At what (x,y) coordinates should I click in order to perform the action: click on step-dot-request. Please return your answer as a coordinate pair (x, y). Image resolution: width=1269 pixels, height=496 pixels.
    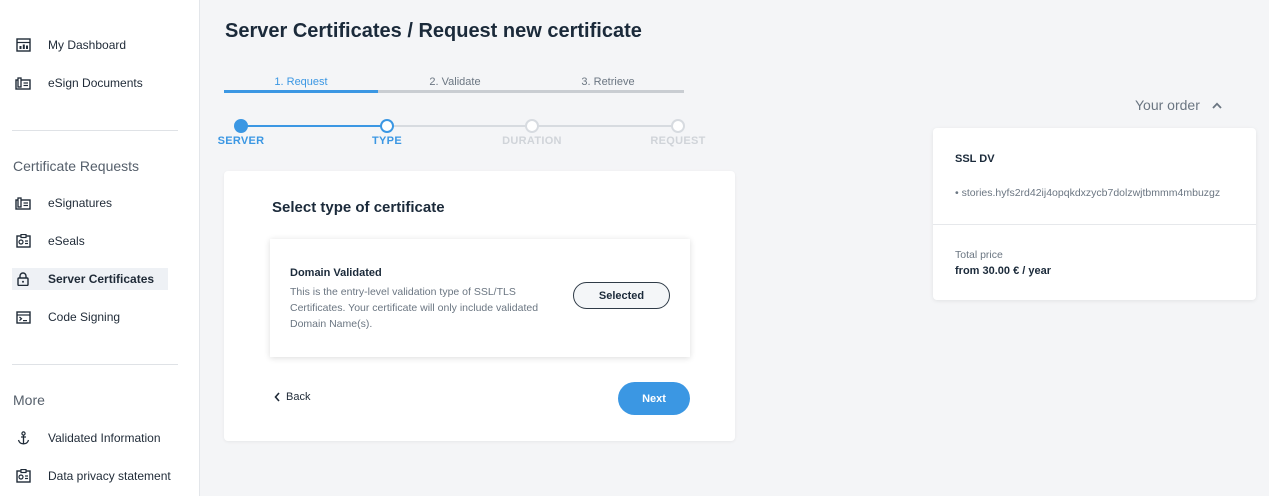
    Looking at the image, I should click on (678, 126).